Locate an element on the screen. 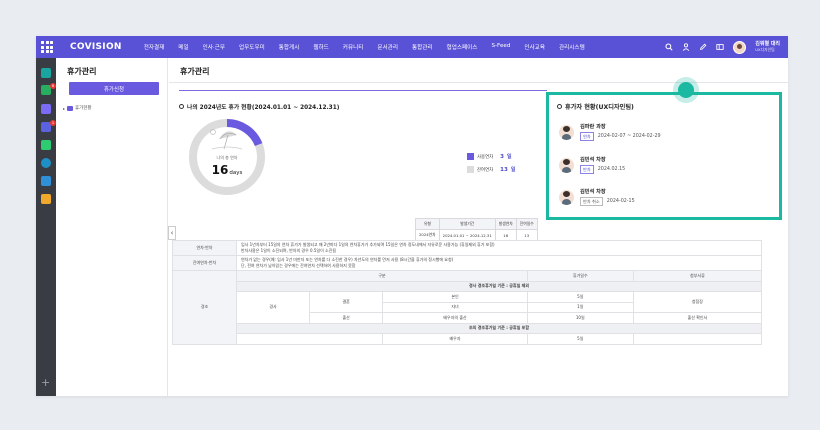 This screenshot has width=820, height=430. org-chart-icon is located at coordinates (686, 47).